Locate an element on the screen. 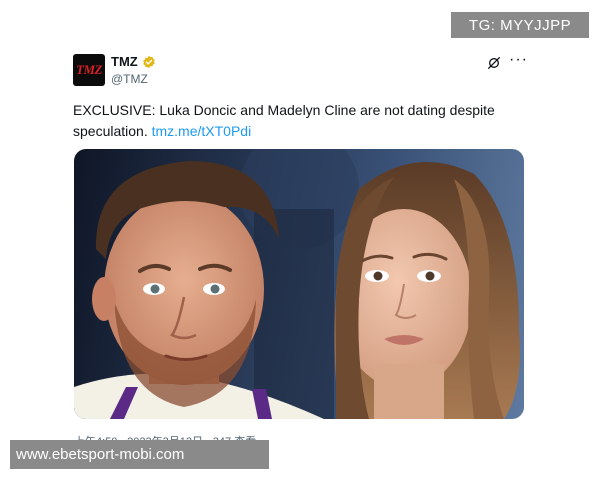 This screenshot has width=600, height=480. author-name-row: TMZ is located at coordinates (133, 61).